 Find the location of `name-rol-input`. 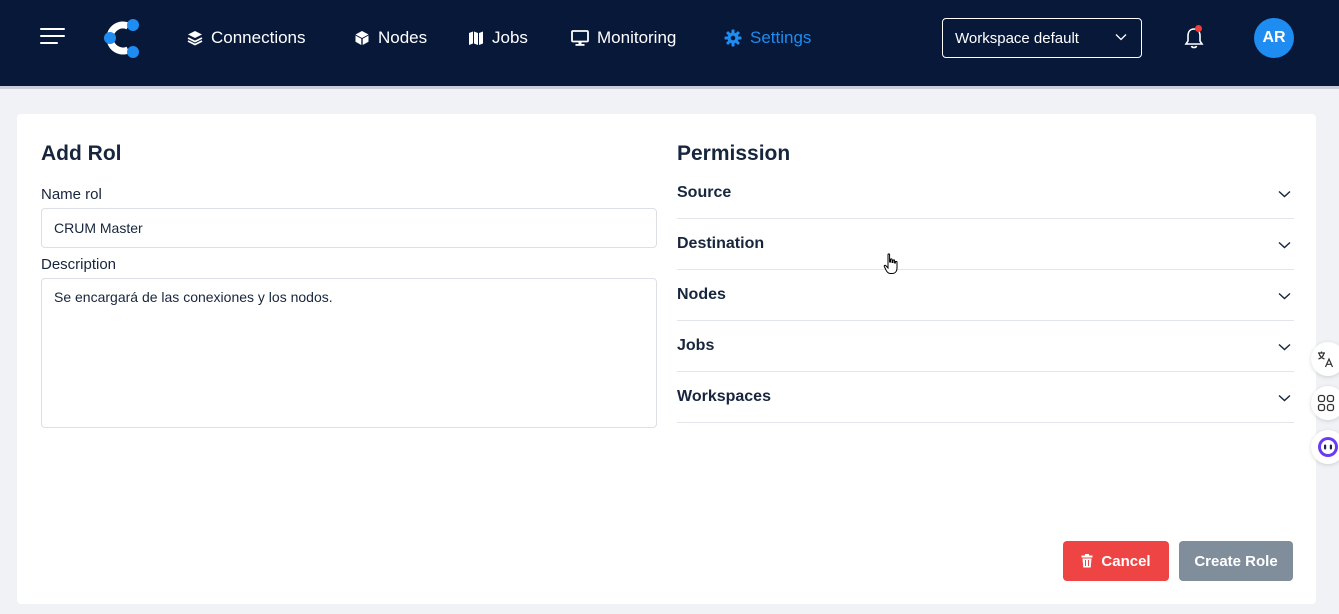

name-rol-input is located at coordinates (349, 228).